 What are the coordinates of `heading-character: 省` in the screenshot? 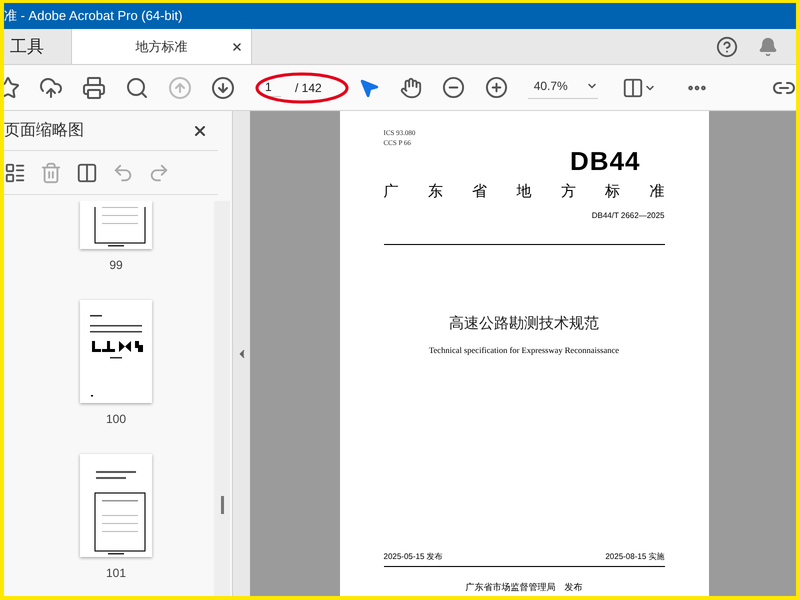 It's located at (480, 192).